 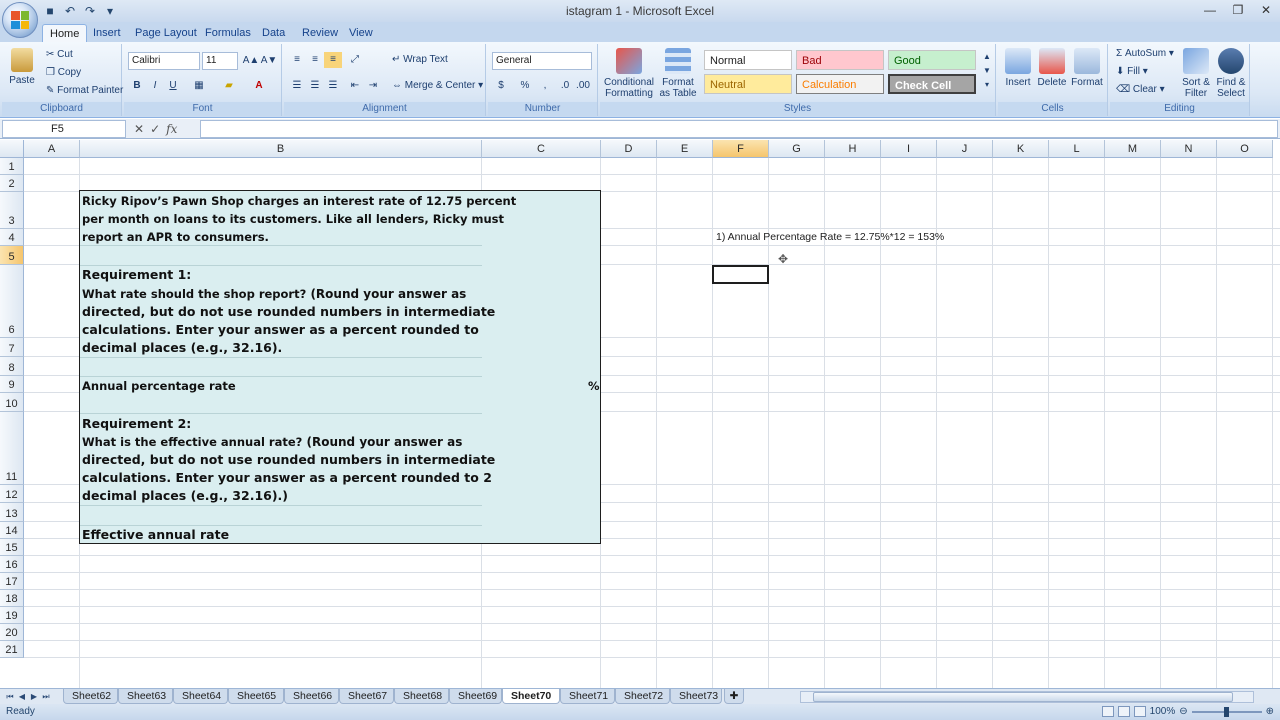 I want to click on column-header-a: A, so click(x=52, y=149).